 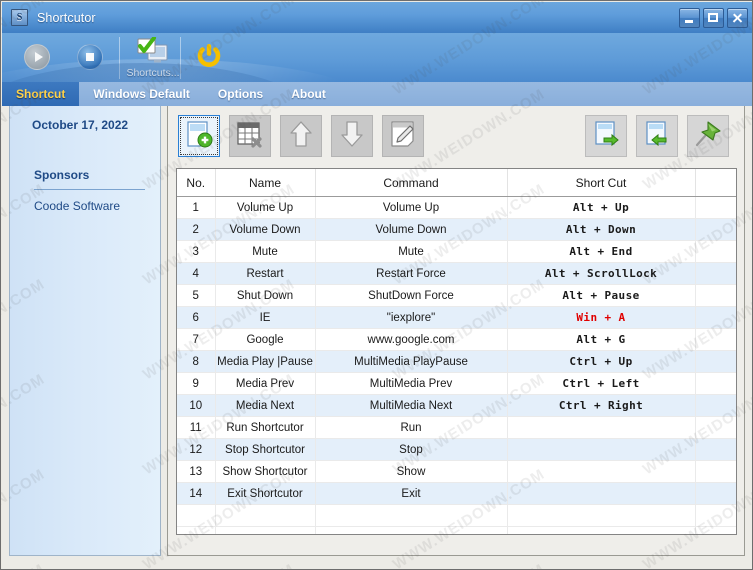 I want to click on cell-command: Stop, so click(x=411, y=449).